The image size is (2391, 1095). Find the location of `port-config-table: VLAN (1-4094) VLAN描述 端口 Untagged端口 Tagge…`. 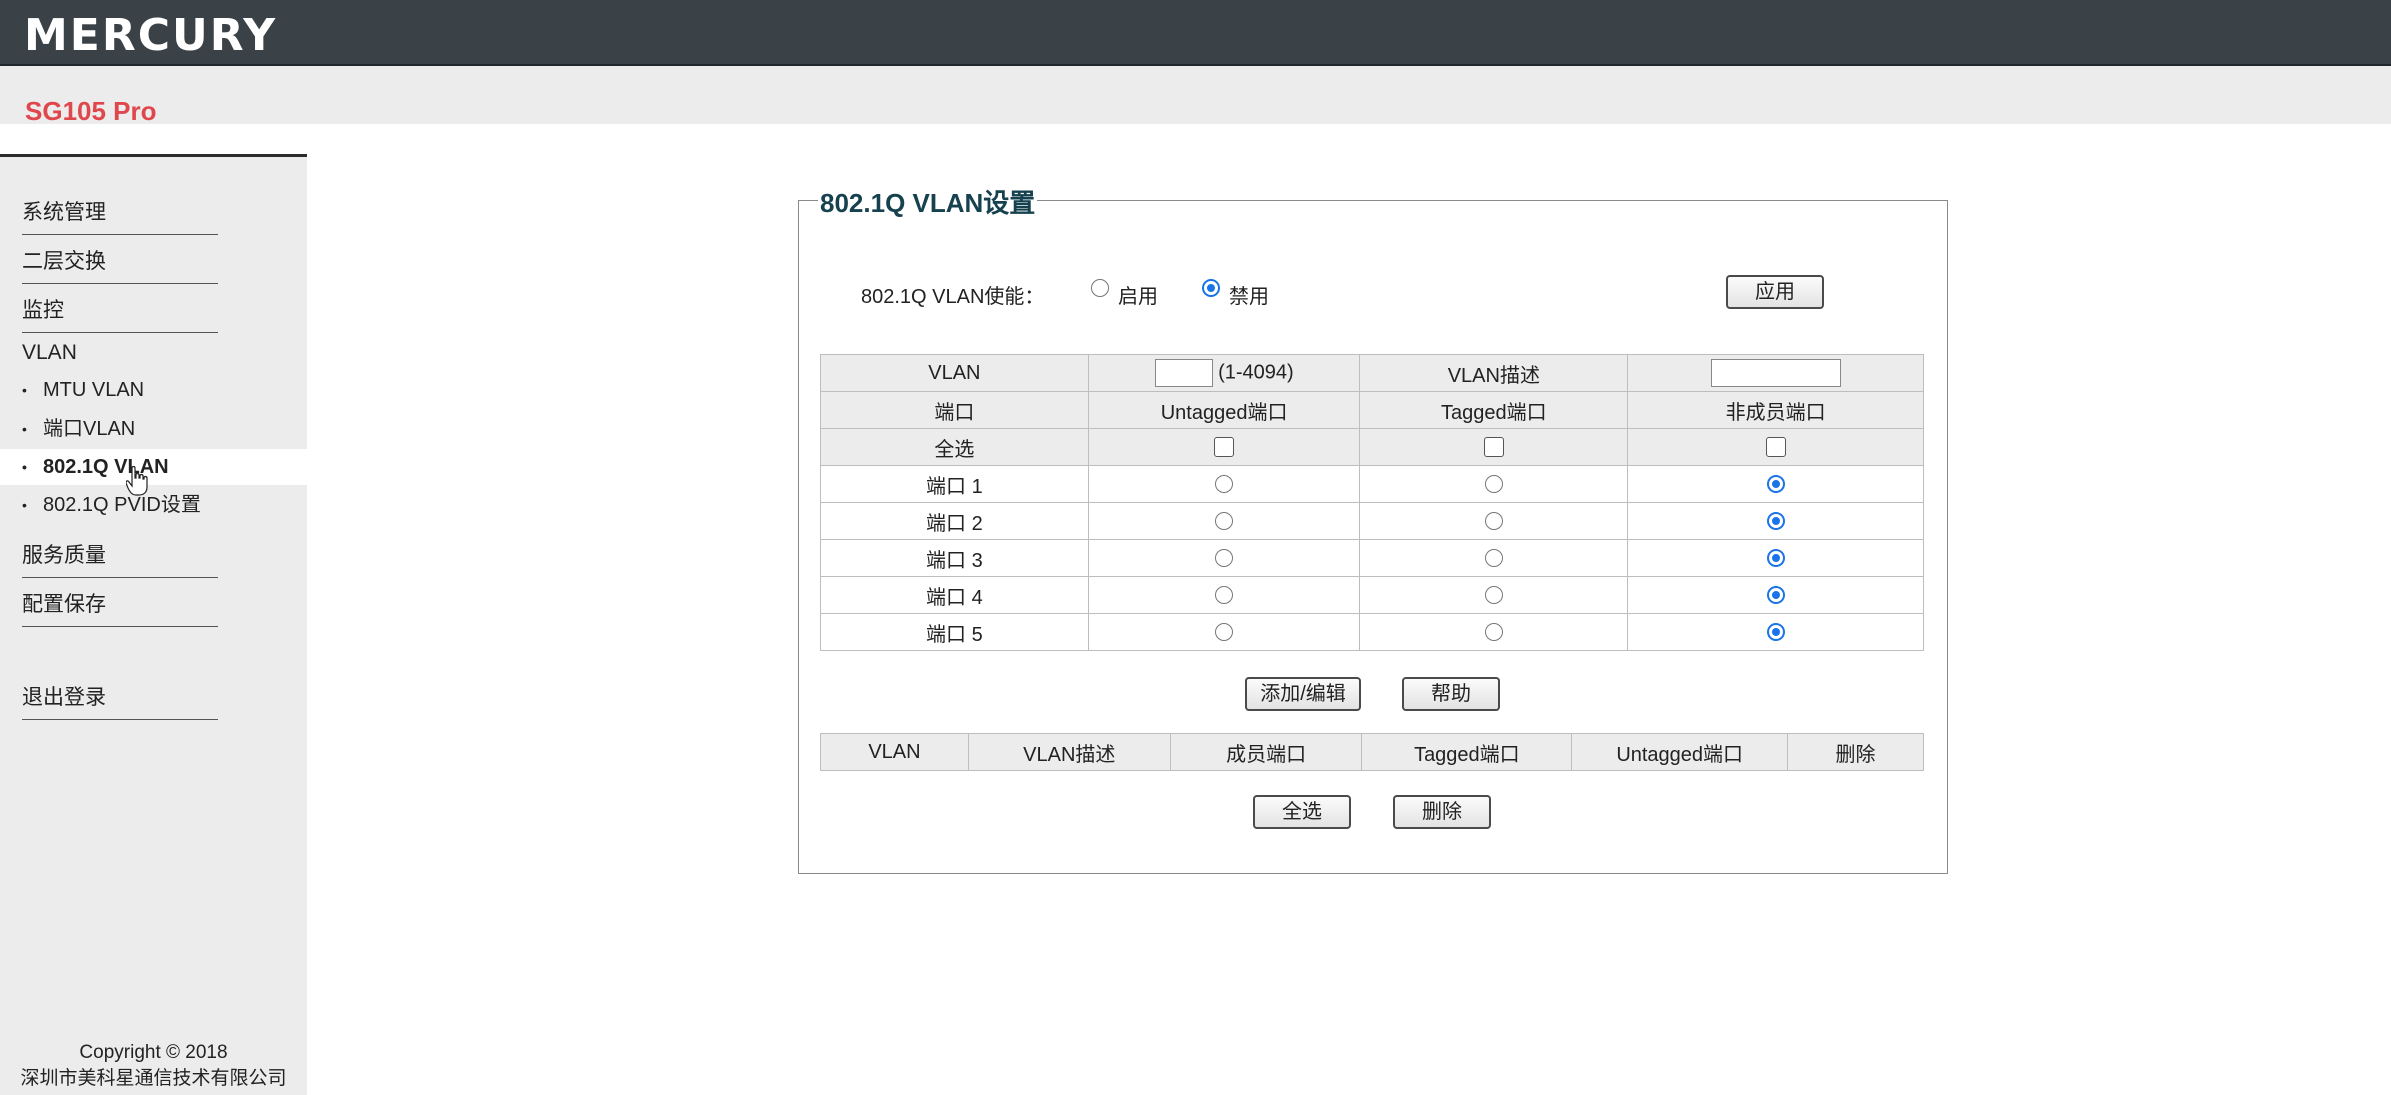

port-config-table: VLAN (1-4094) VLAN描述 端口 Untagged端口 Tagge… is located at coordinates (1372, 502).